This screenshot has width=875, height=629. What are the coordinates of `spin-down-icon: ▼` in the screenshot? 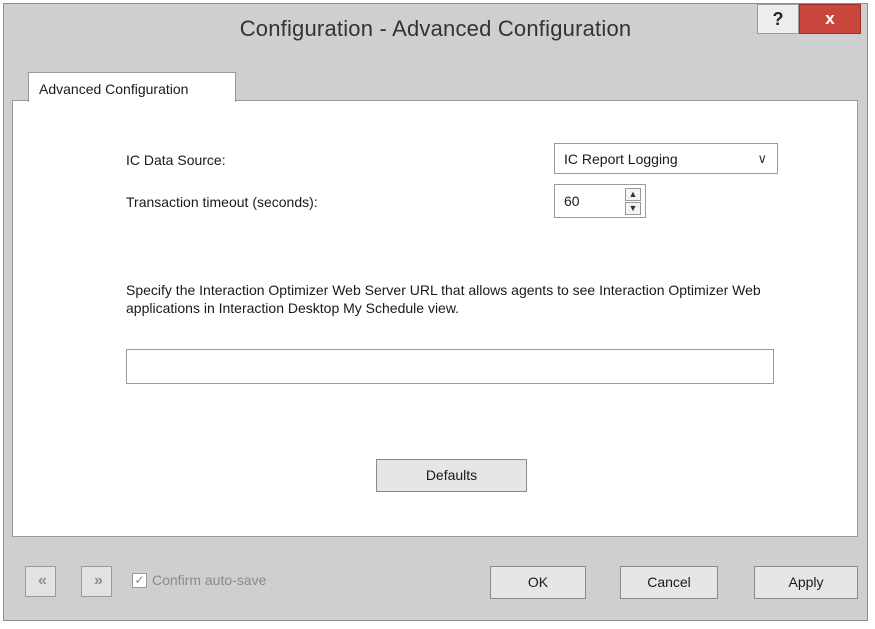 It's located at (633, 208).